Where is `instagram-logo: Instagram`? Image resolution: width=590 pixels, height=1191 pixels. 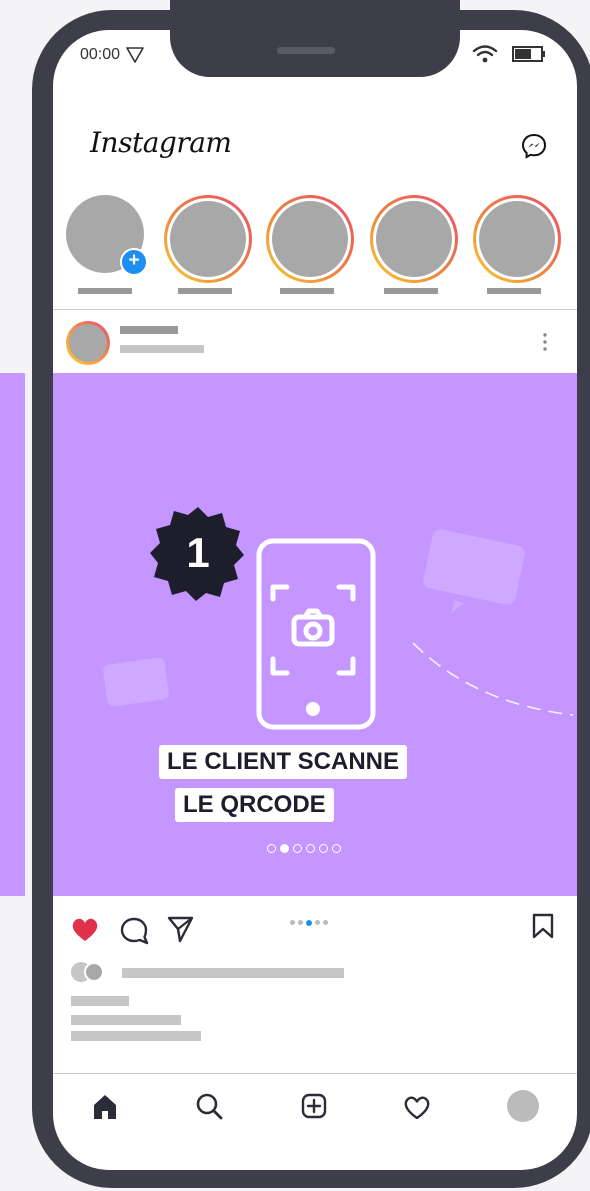 instagram-logo: Instagram is located at coordinates (161, 142).